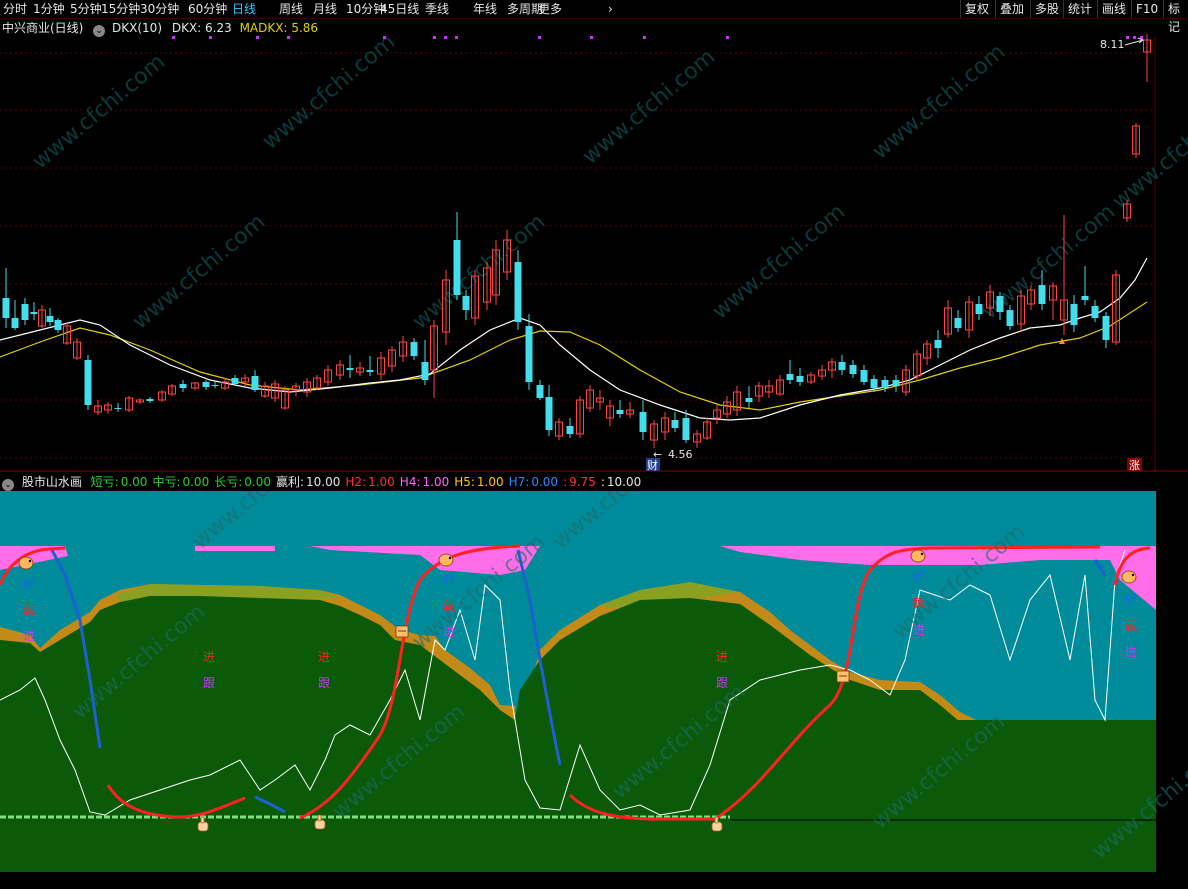 Image resolution: width=1188 pixels, height=889 pixels. Describe the element at coordinates (15, 9) in the screenshot. I see `period-tab-0: 分时` at that location.